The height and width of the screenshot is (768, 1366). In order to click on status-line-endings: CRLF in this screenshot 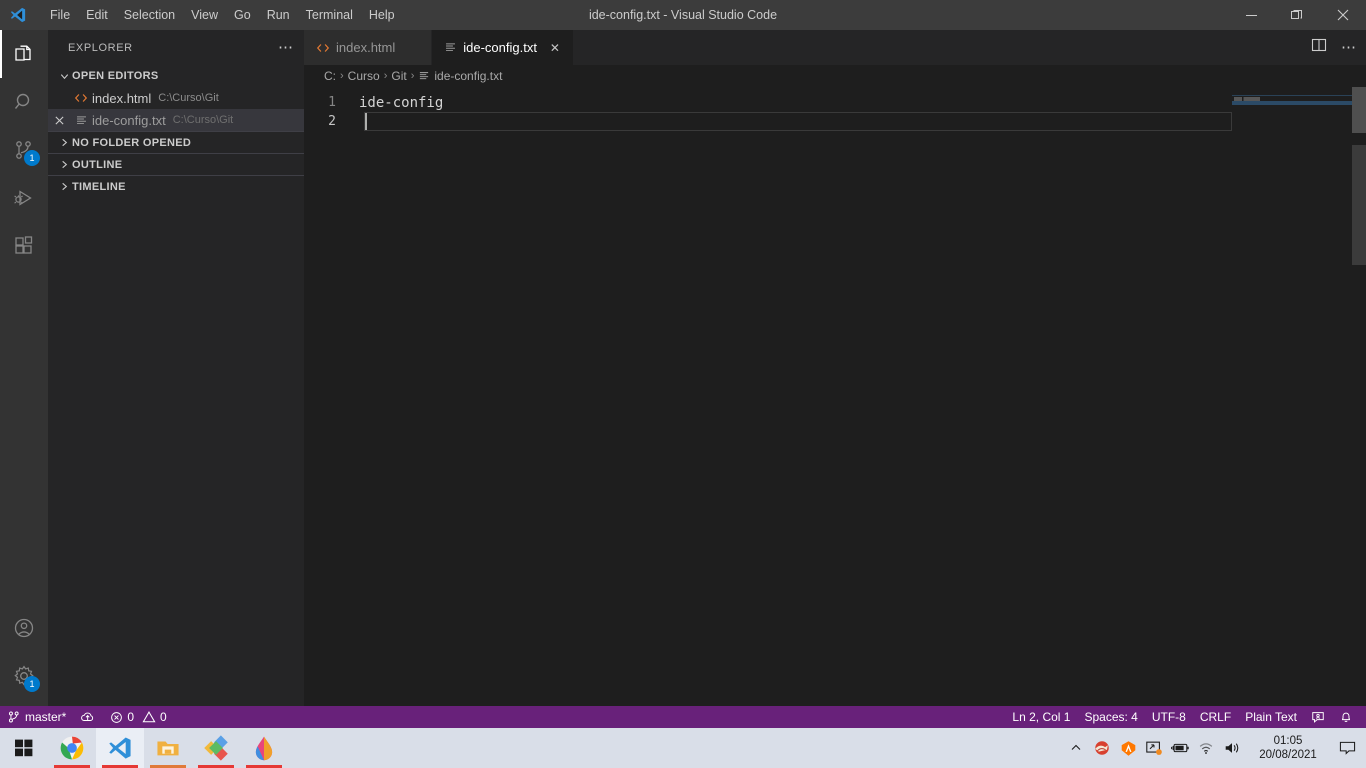, I will do `click(1215, 717)`.